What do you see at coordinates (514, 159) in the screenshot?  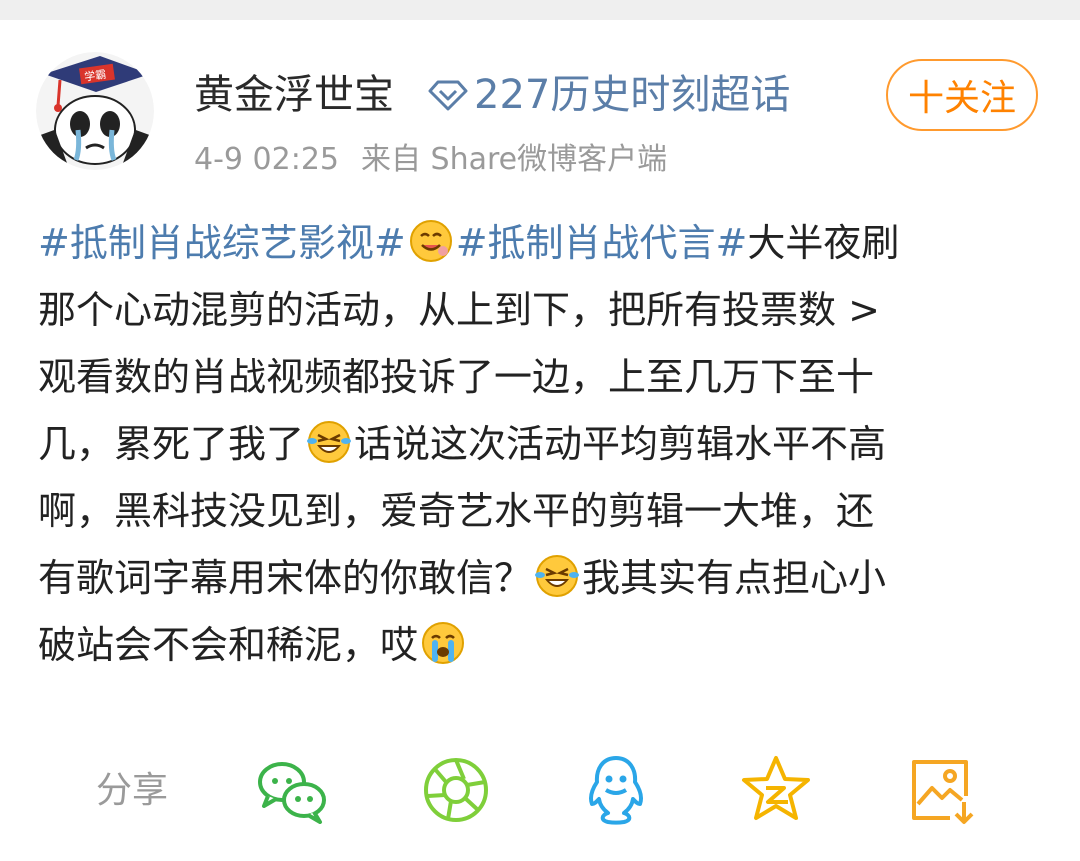 I see `post-source: 来自 Share微博客户端` at bounding box center [514, 159].